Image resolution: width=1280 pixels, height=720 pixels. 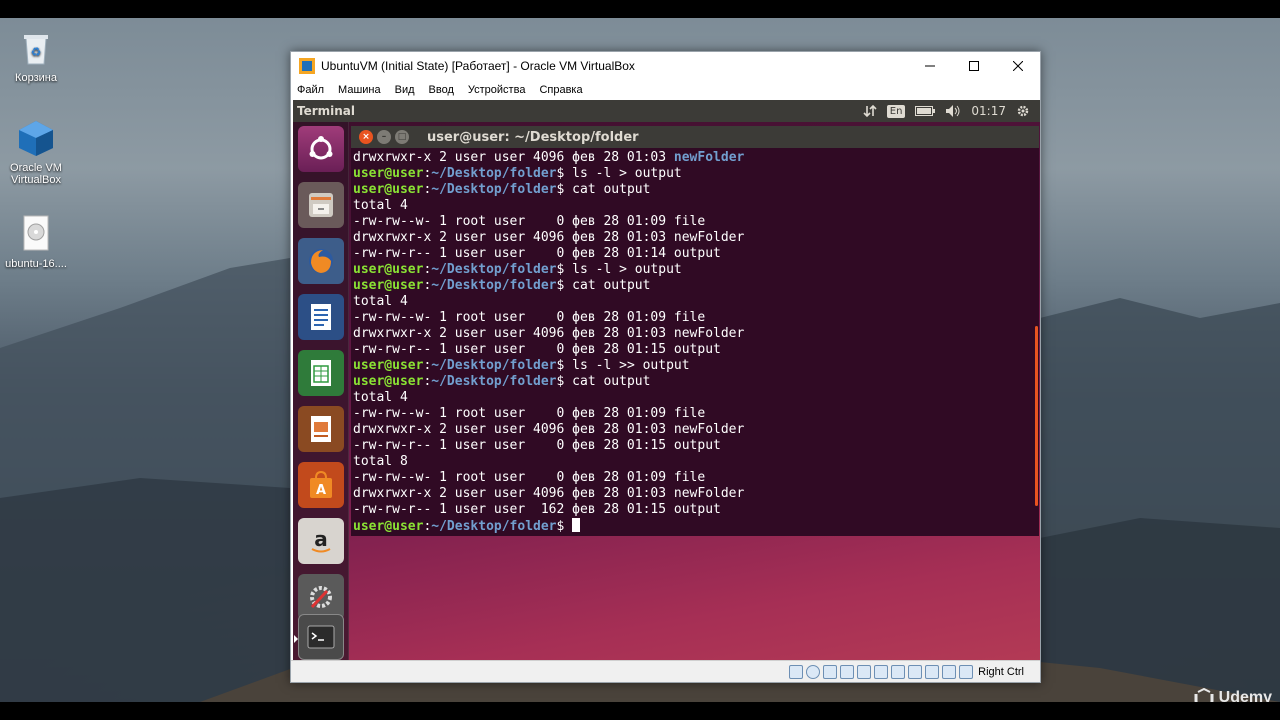 I want to click on launcher-impress, so click(x=321, y=429).